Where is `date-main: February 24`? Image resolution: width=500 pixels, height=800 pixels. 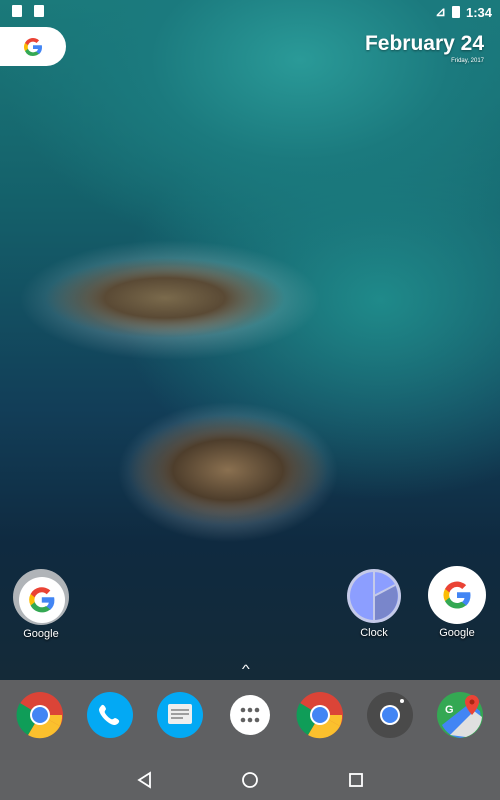 date-main: February 24 is located at coordinates (424, 43).